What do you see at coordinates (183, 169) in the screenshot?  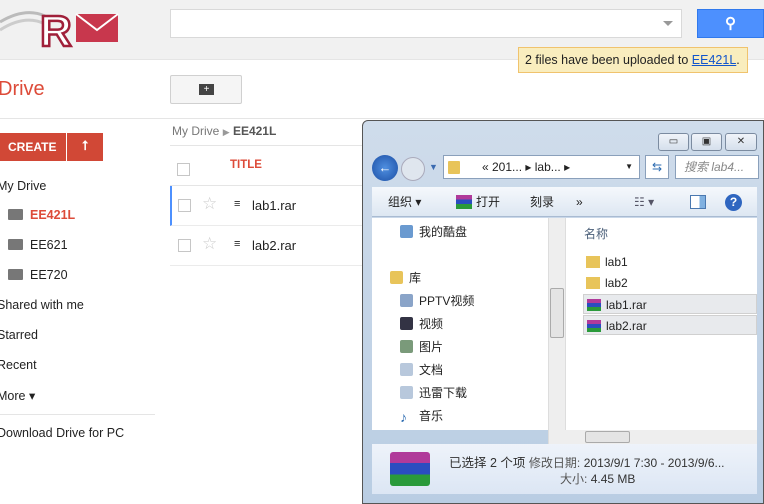 I see `select-all-checkbox` at bounding box center [183, 169].